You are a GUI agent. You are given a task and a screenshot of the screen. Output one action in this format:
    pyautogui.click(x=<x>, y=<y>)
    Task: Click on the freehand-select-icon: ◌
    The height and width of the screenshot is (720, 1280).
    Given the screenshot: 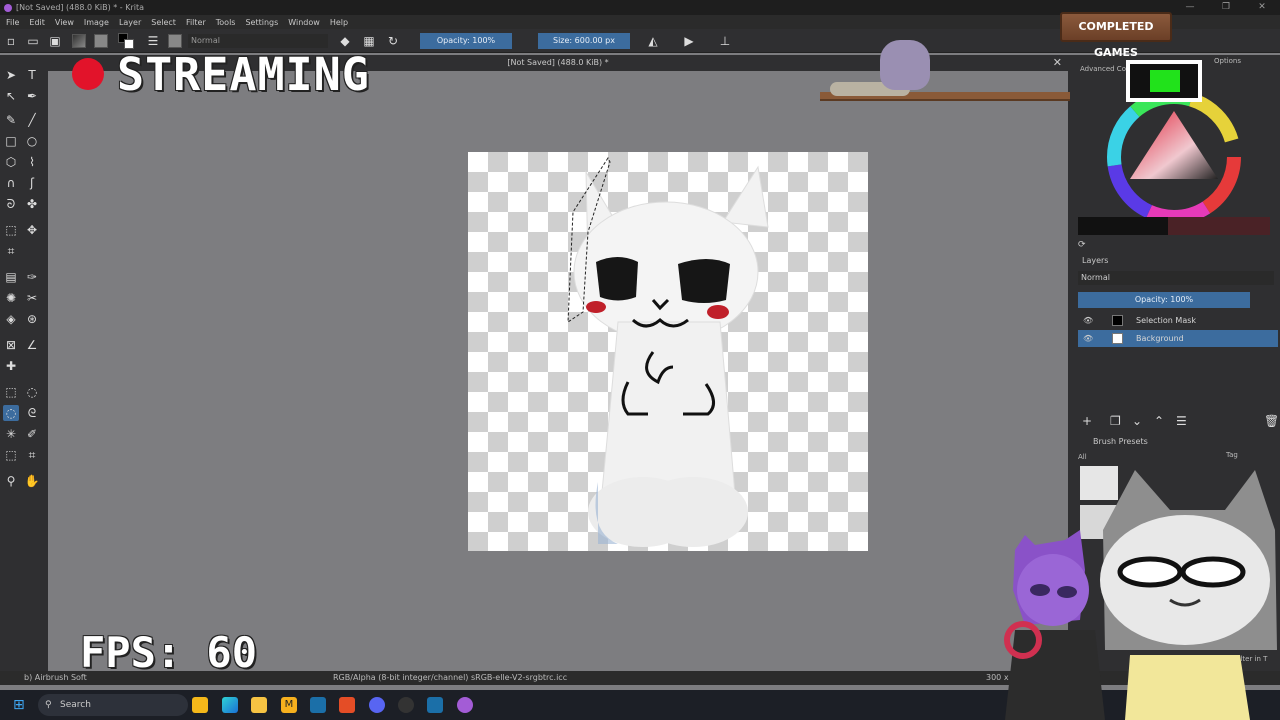 What is the action you would take?
    pyautogui.click(x=11, y=413)
    